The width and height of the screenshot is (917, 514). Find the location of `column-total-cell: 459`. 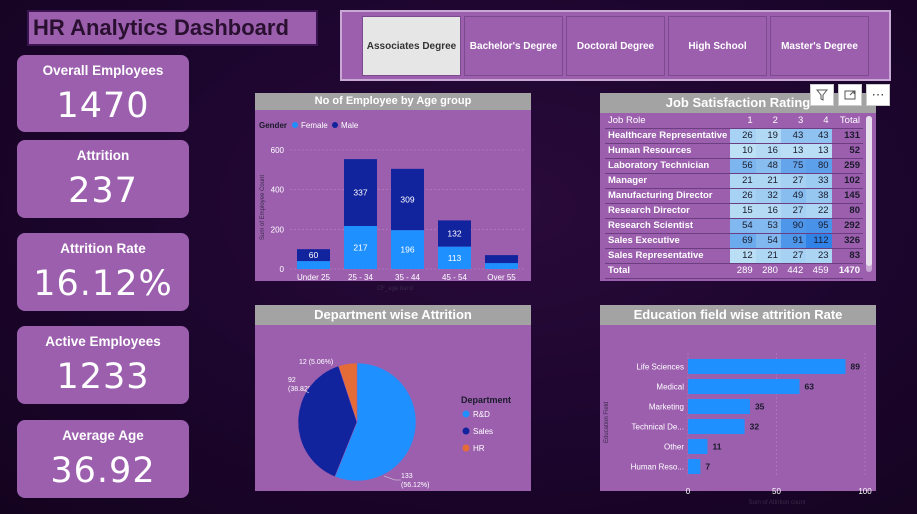

column-total-cell: 459 is located at coordinates (819, 271).